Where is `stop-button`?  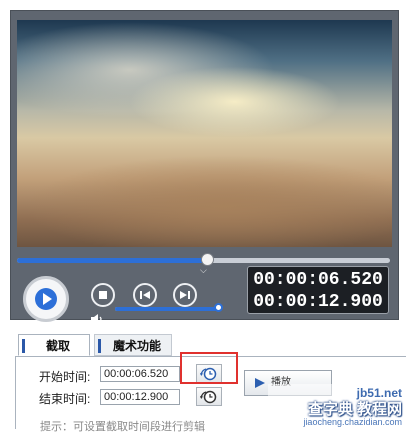 stop-button is located at coordinates (103, 295).